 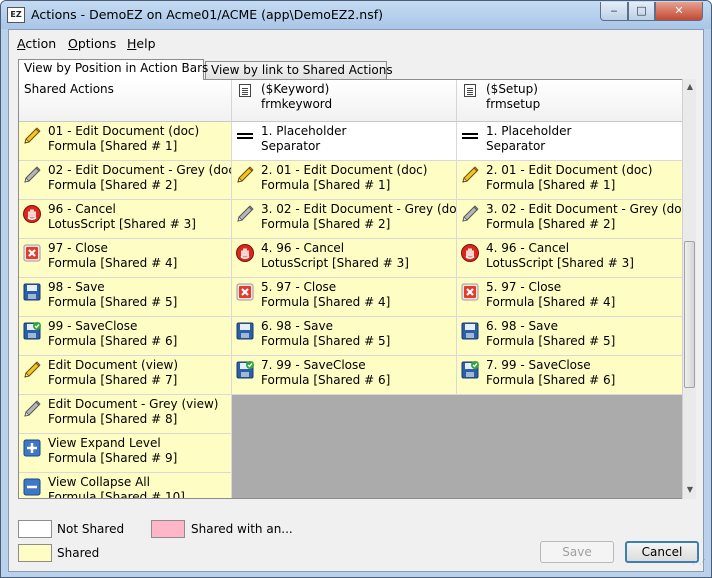 What do you see at coordinates (245, 136) in the screenshot?
I see `separator-icon` at bounding box center [245, 136].